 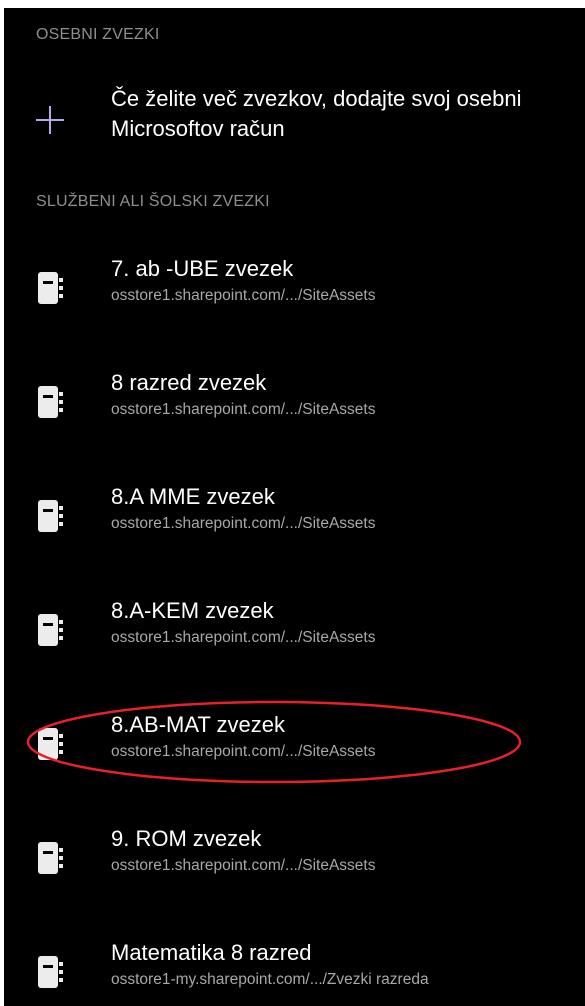 What do you see at coordinates (186, 838) in the screenshot?
I see `notebook-title: 9. ROM zvezek` at bounding box center [186, 838].